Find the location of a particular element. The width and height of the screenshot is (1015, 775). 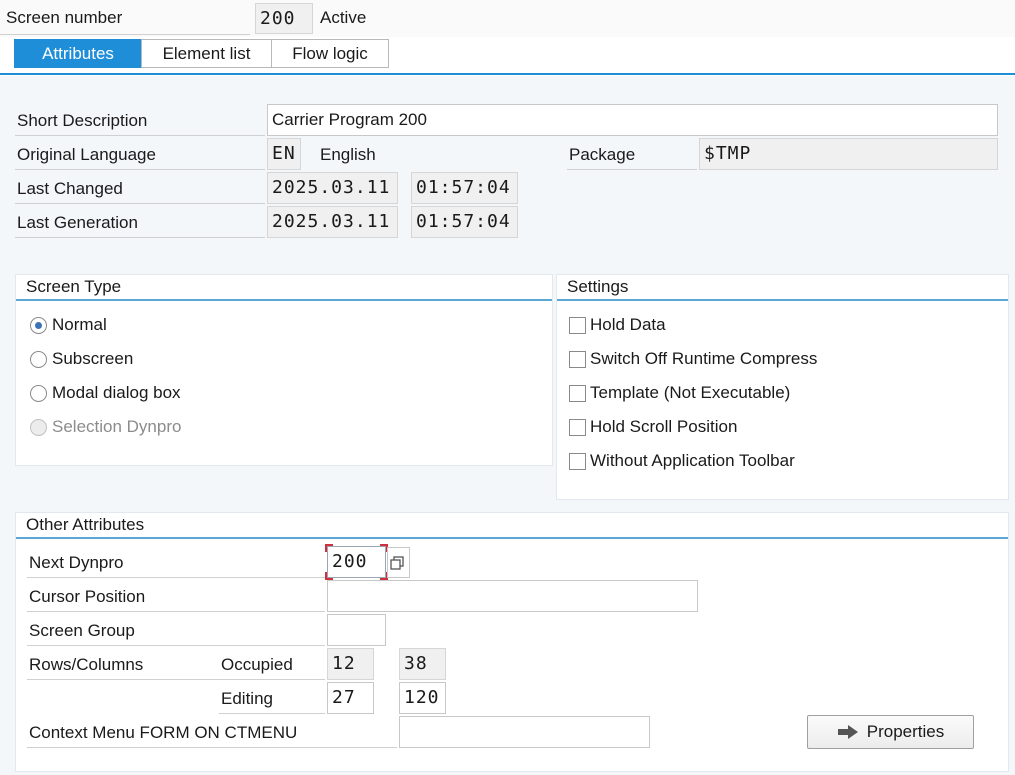

radio-selection-dynpro-label: Selection Dynpro is located at coordinates (117, 426).